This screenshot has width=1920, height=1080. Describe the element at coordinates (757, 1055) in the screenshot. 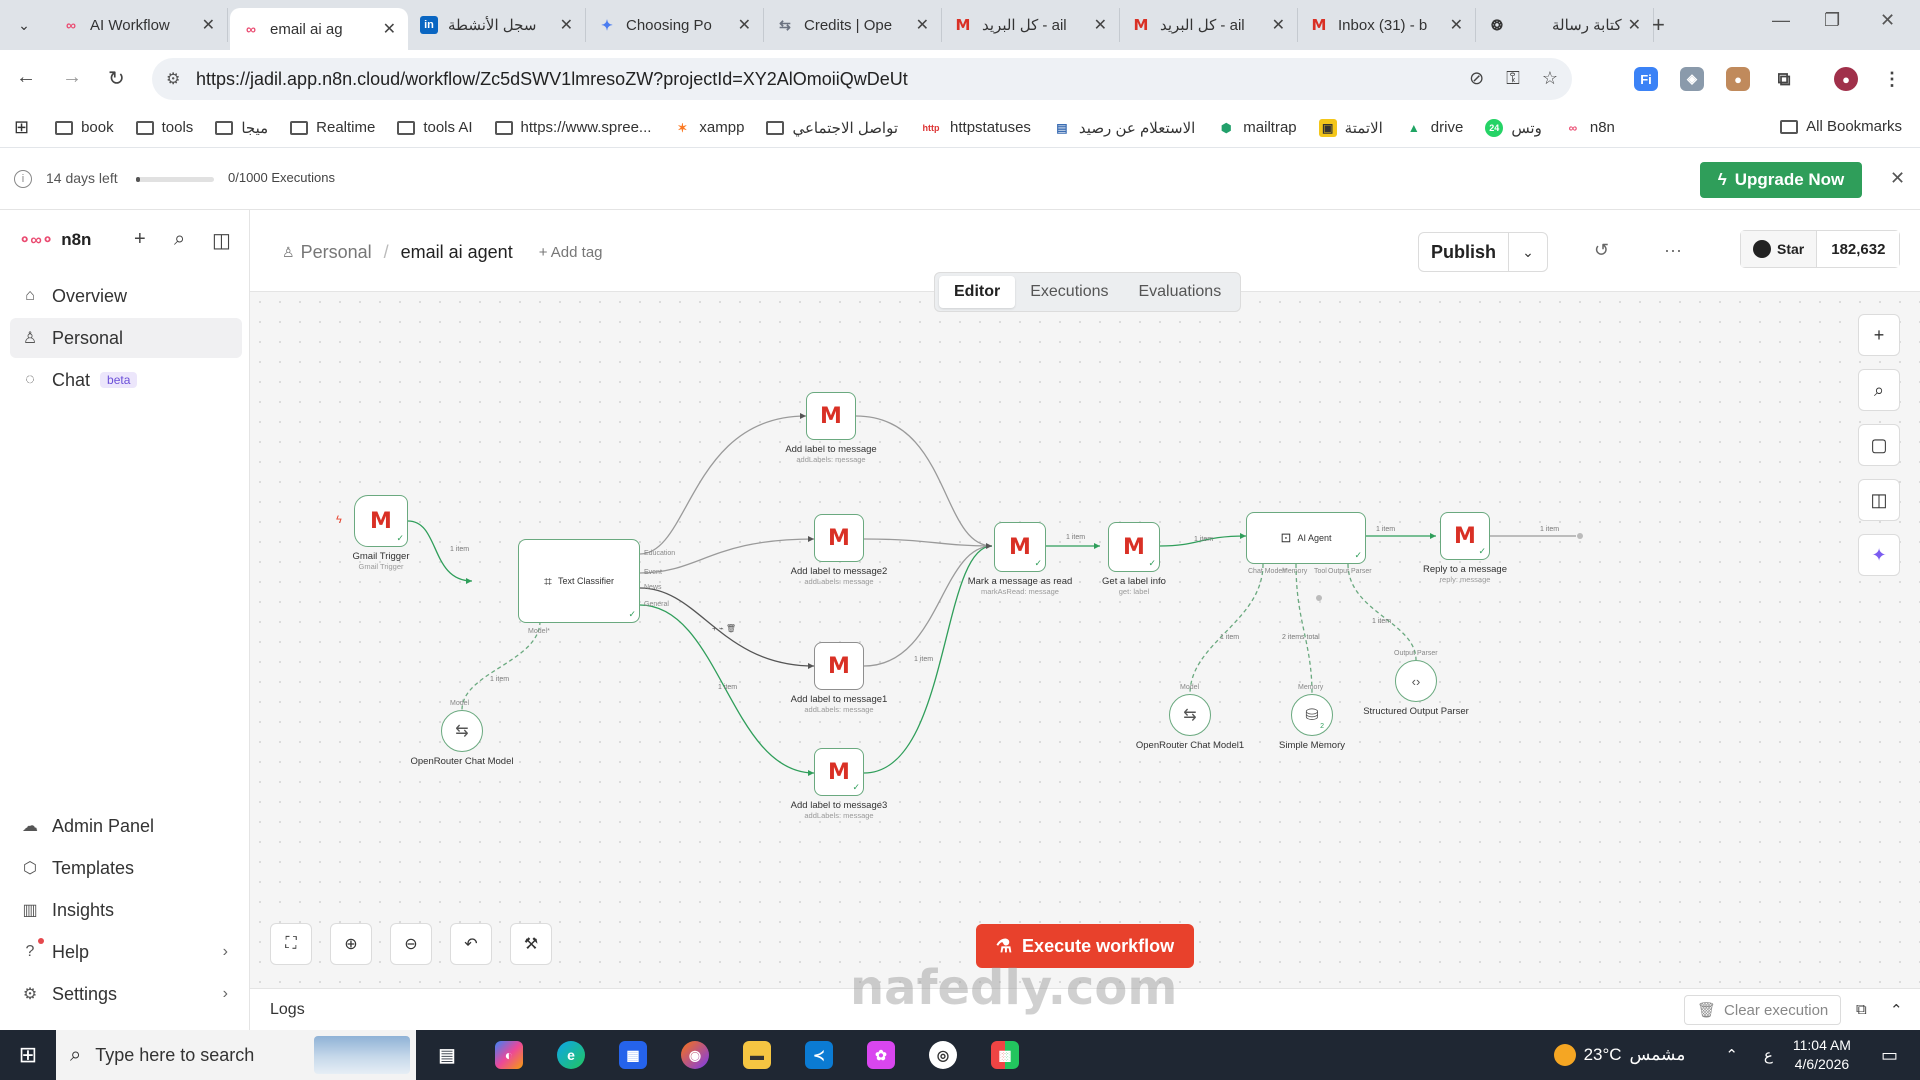

I see `file-explorer-icon: ▬` at that location.